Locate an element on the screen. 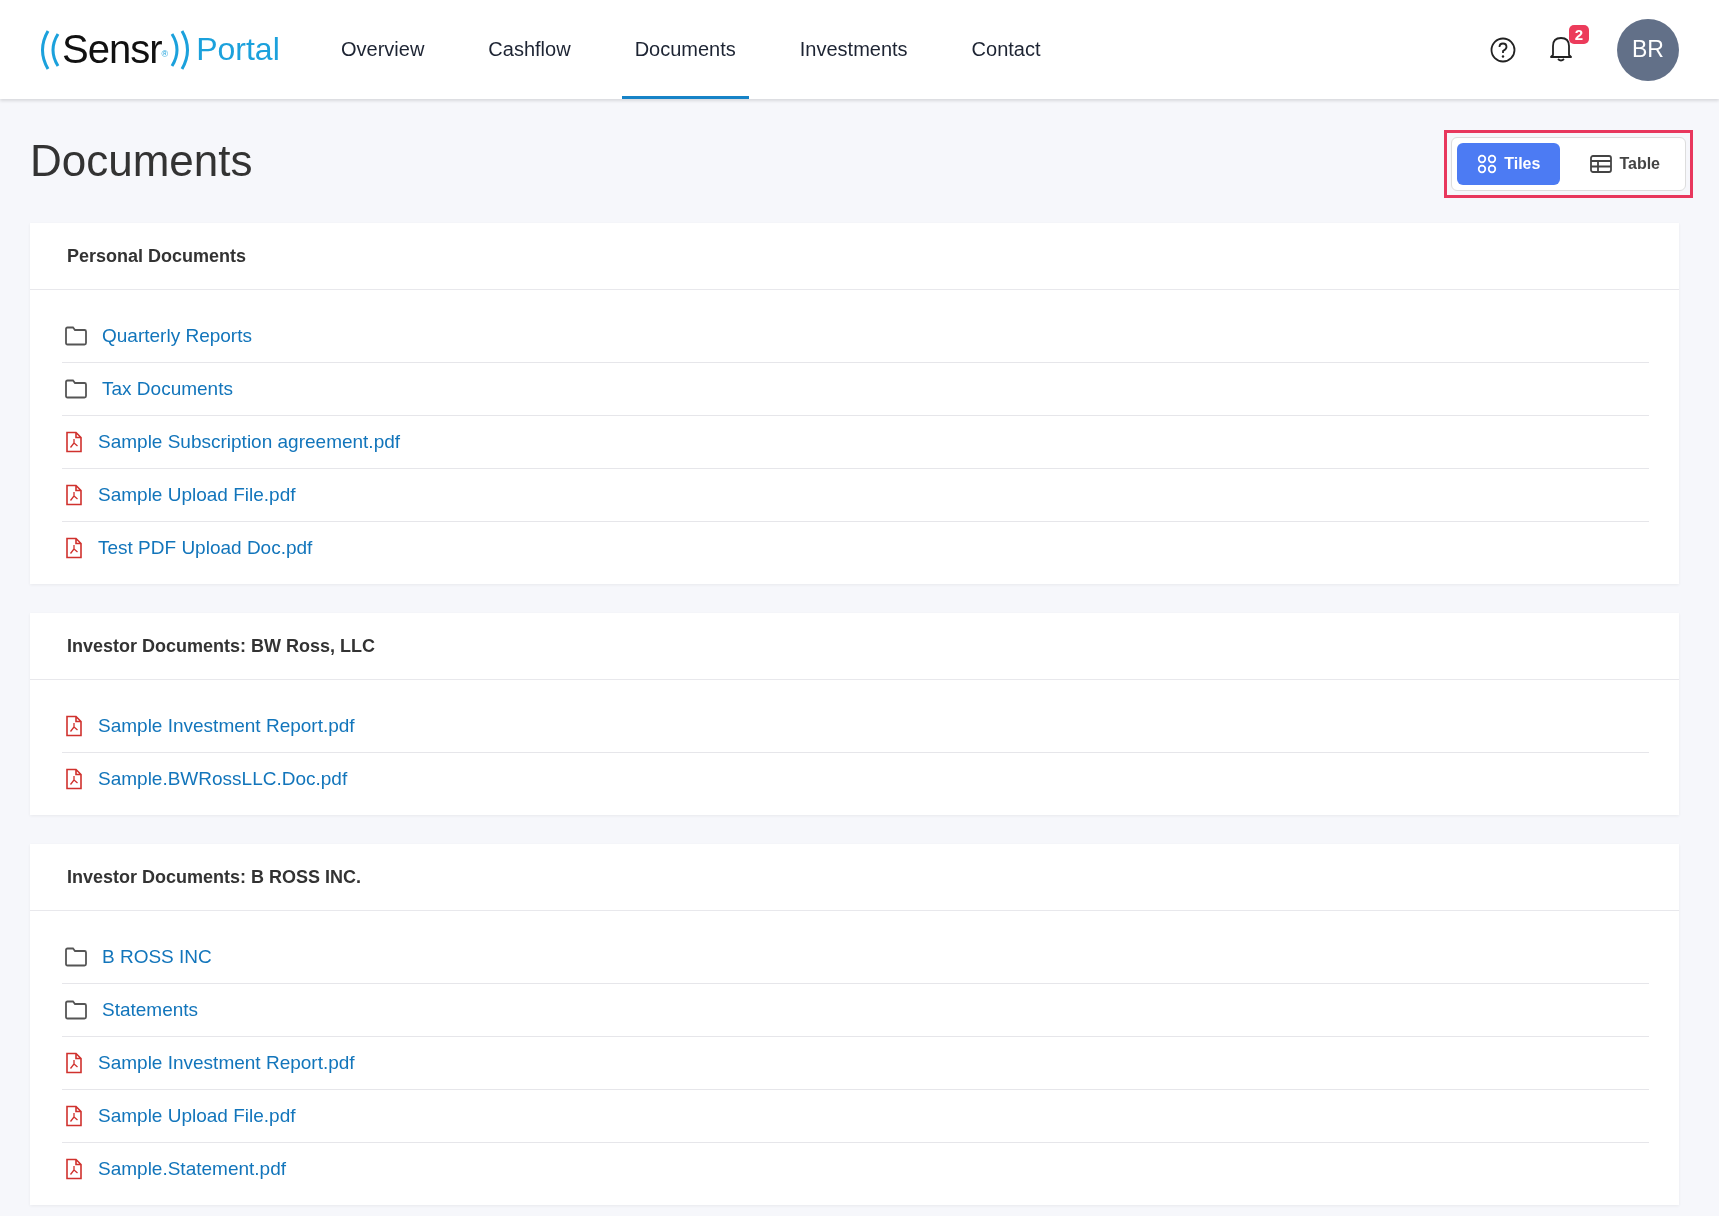  view-option-button: Table is located at coordinates (1625, 164).